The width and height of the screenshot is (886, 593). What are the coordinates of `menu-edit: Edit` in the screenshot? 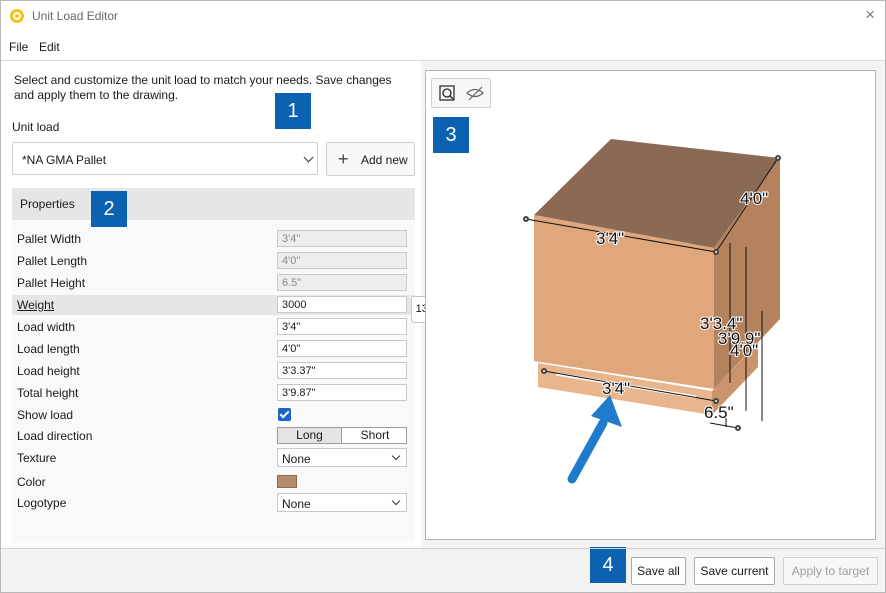 It's located at (49, 47).